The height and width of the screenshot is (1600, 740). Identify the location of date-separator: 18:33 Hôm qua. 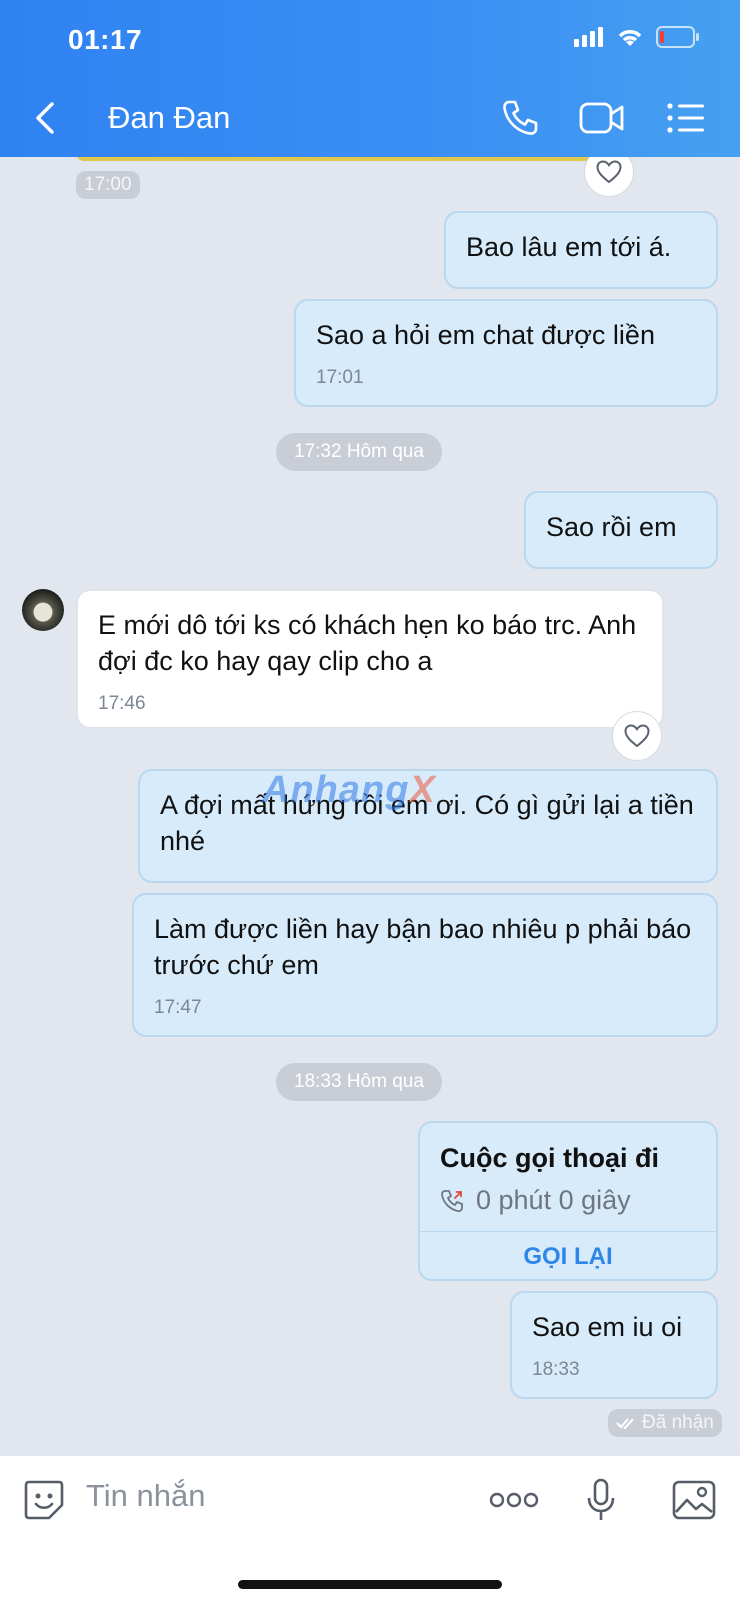
(359, 1082).